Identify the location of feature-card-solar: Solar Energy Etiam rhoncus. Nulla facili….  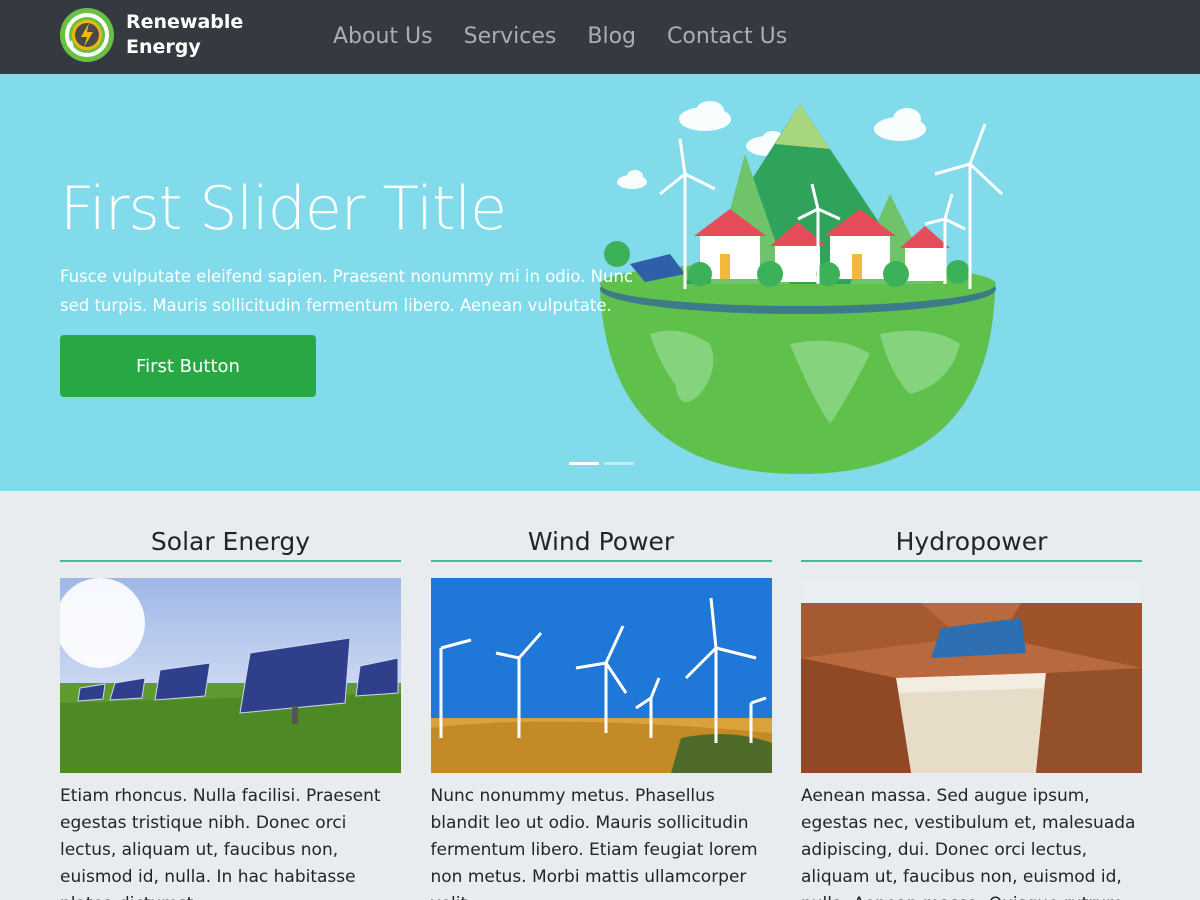
(230, 711).